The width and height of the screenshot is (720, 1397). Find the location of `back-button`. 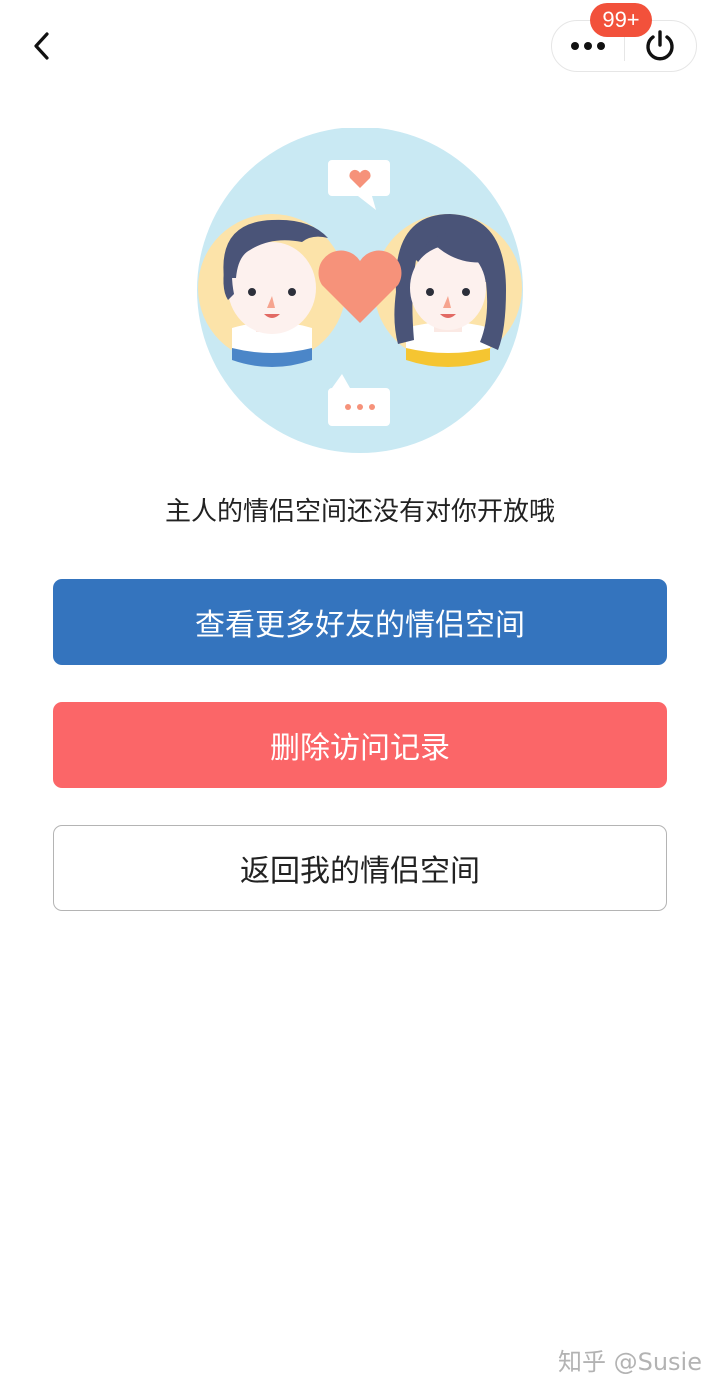

back-button is located at coordinates (42, 46).